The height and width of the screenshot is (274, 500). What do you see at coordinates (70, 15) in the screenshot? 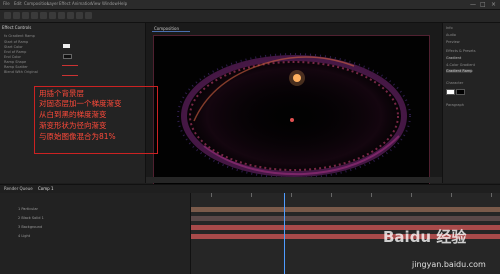
I see `pen-tool-icon` at bounding box center [70, 15].